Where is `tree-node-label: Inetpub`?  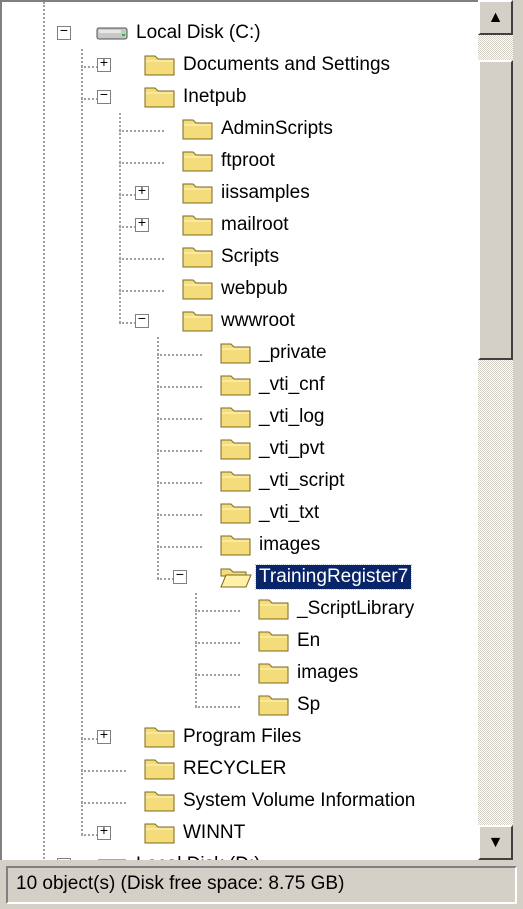 tree-node-label: Inetpub is located at coordinates (214, 97).